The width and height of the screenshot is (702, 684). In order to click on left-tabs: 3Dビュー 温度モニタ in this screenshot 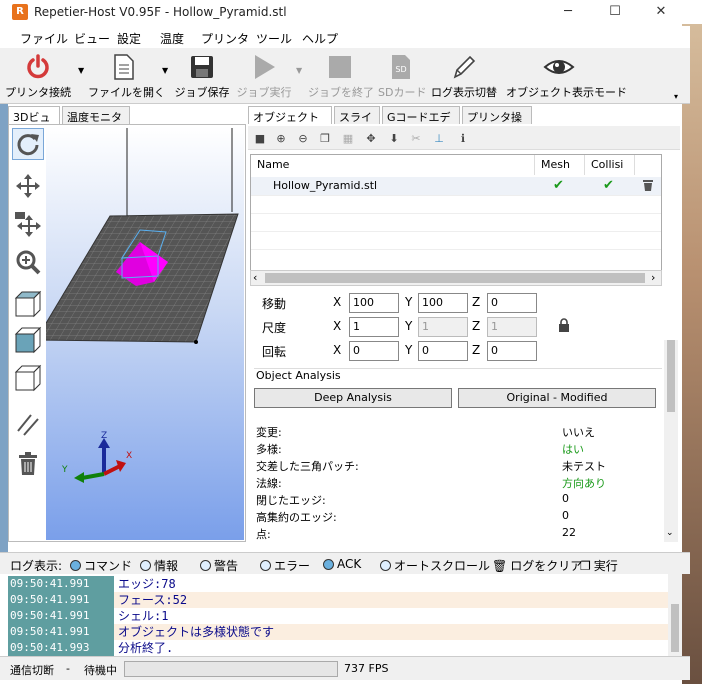, I will do `click(128, 123)`.